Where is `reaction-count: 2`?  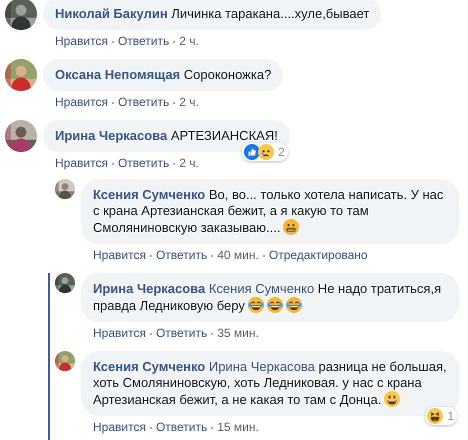
reaction-count: 2 is located at coordinates (281, 152).